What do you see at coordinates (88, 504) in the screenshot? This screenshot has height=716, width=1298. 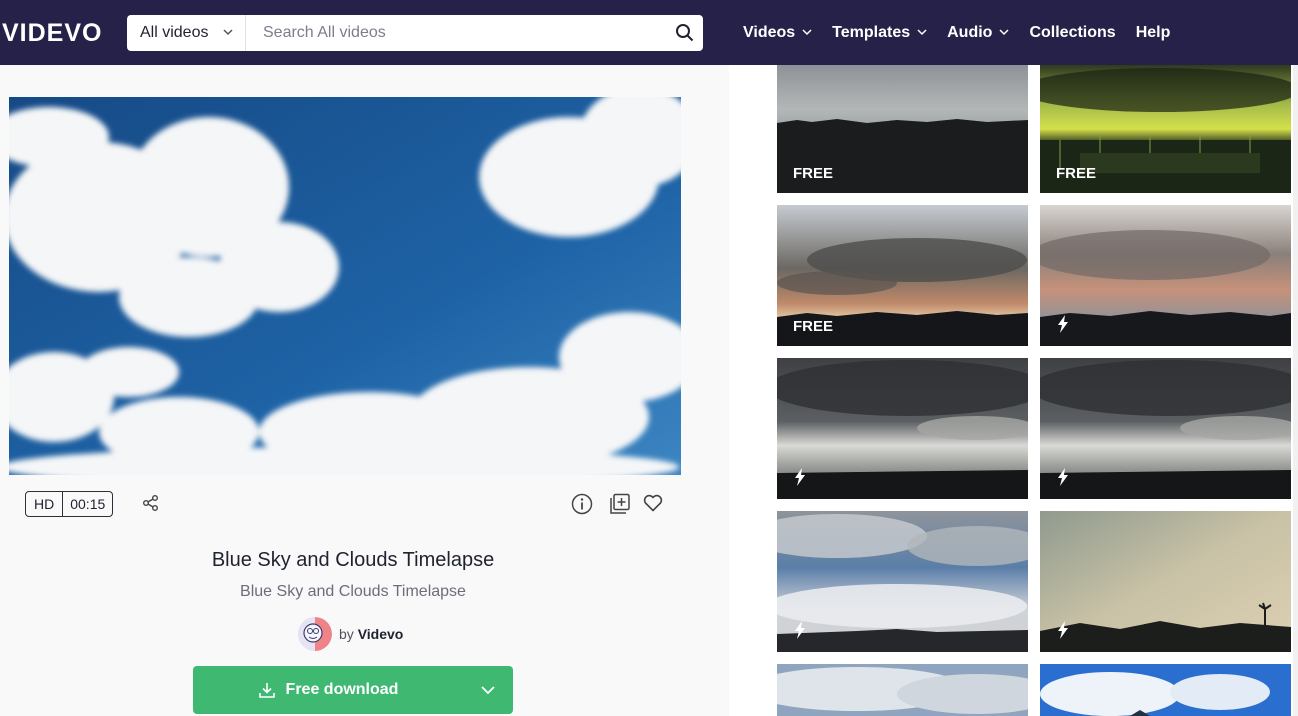 I see `duration-badge: 00:15` at bounding box center [88, 504].